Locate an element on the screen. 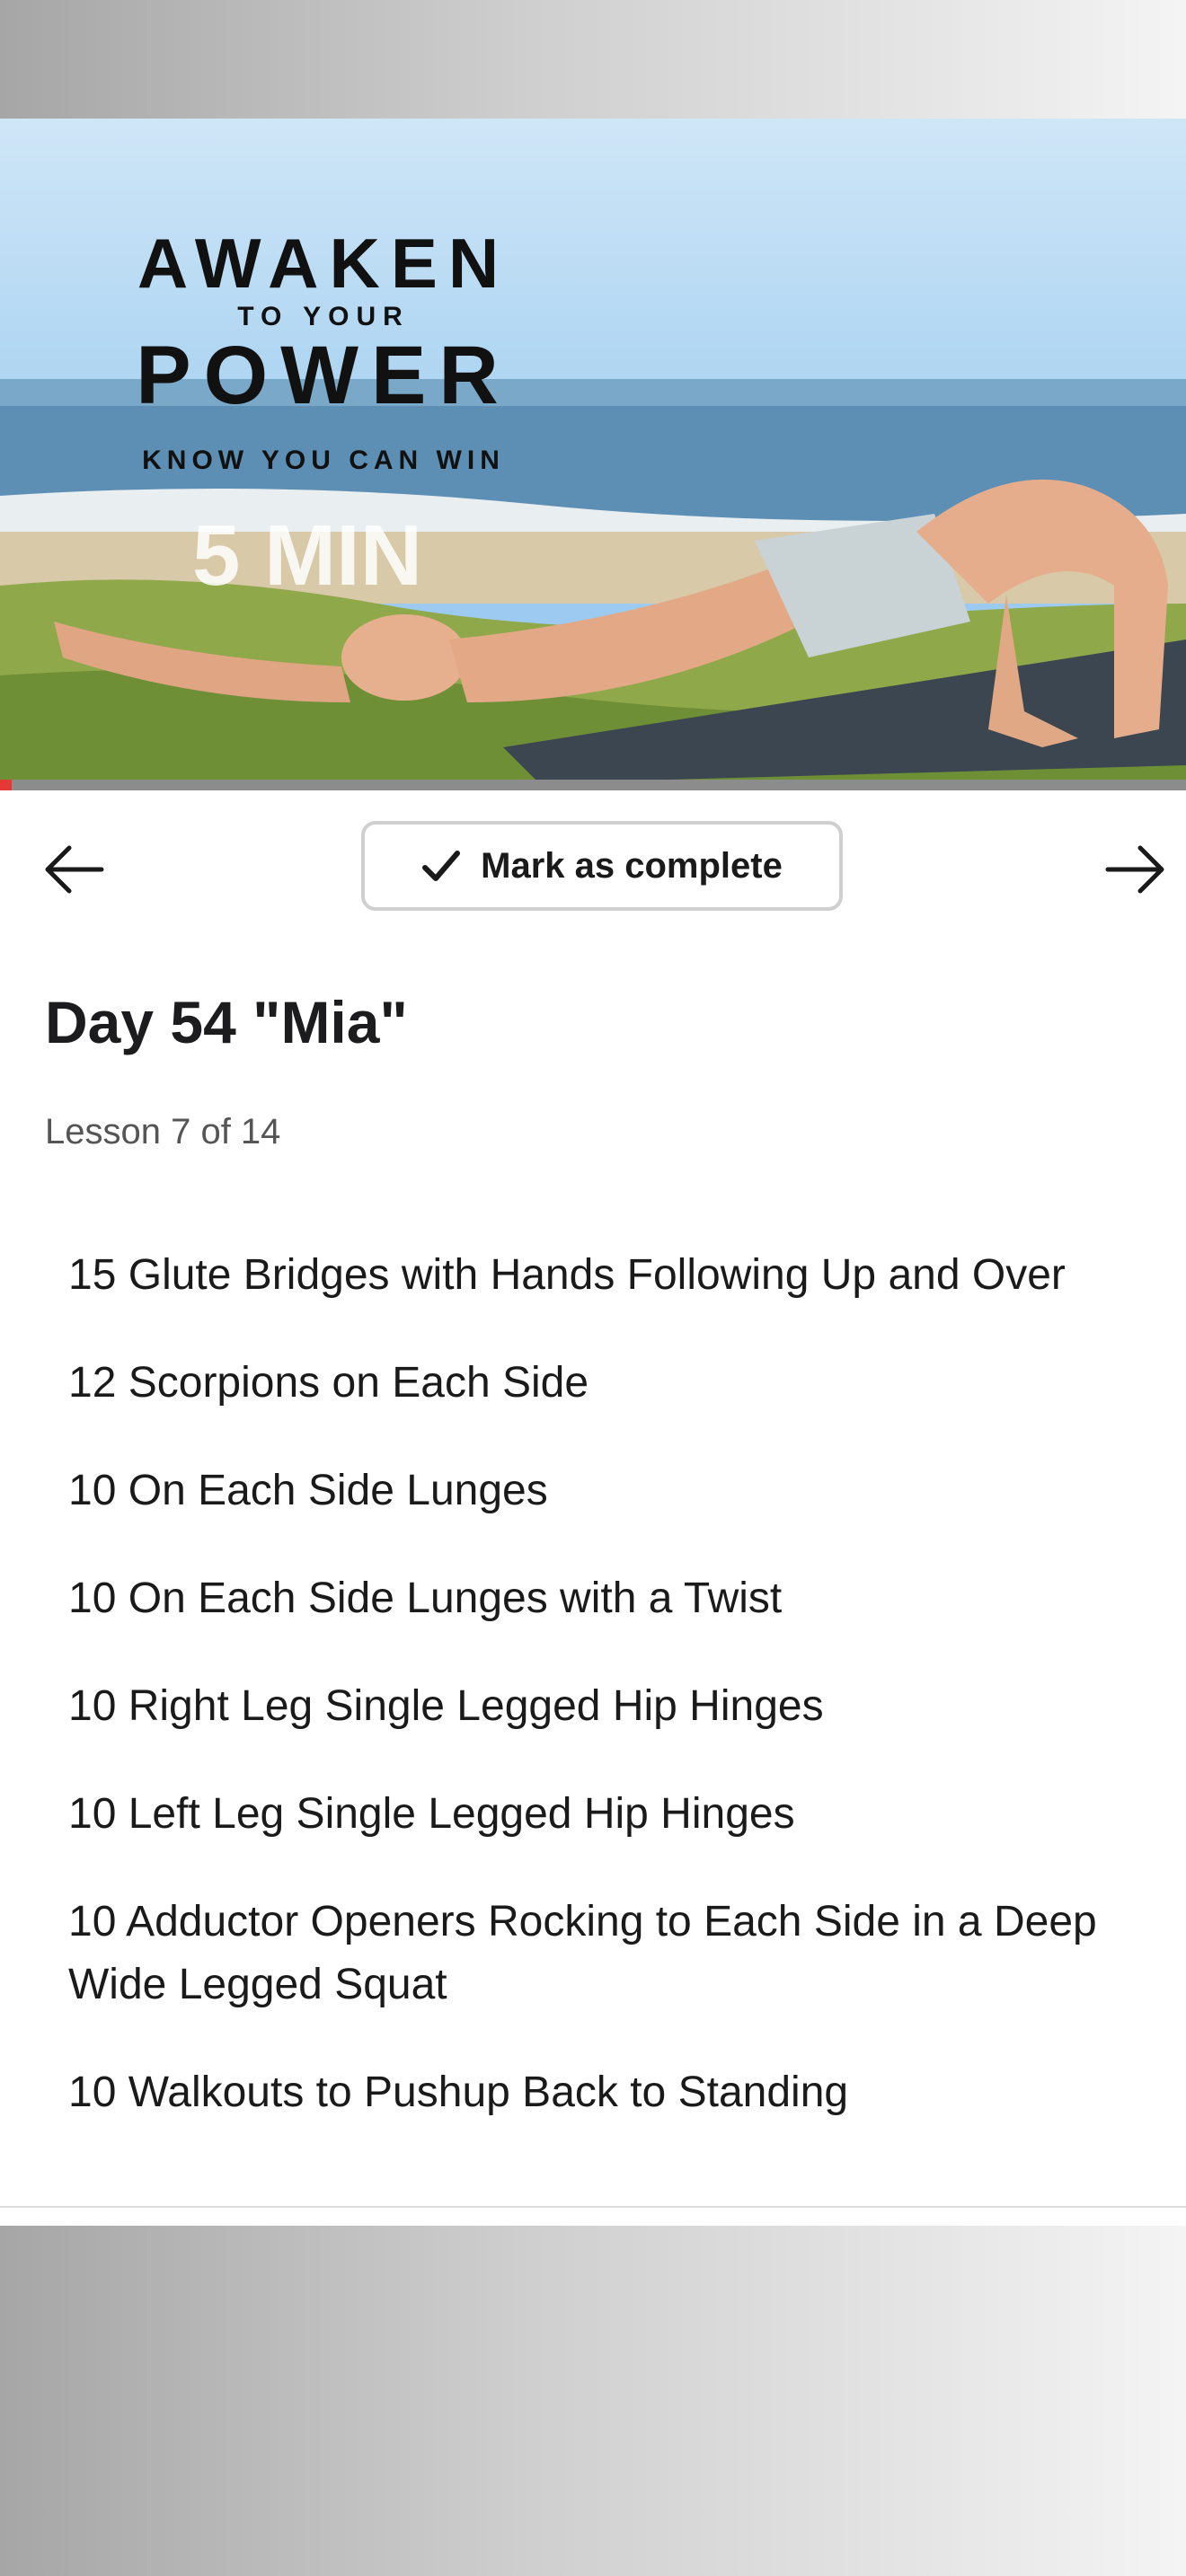 The width and height of the screenshot is (1186, 2576). exercise-item: 10 Left Leg Single Legged Hip Hinges is located at coordinates (431, 1814).